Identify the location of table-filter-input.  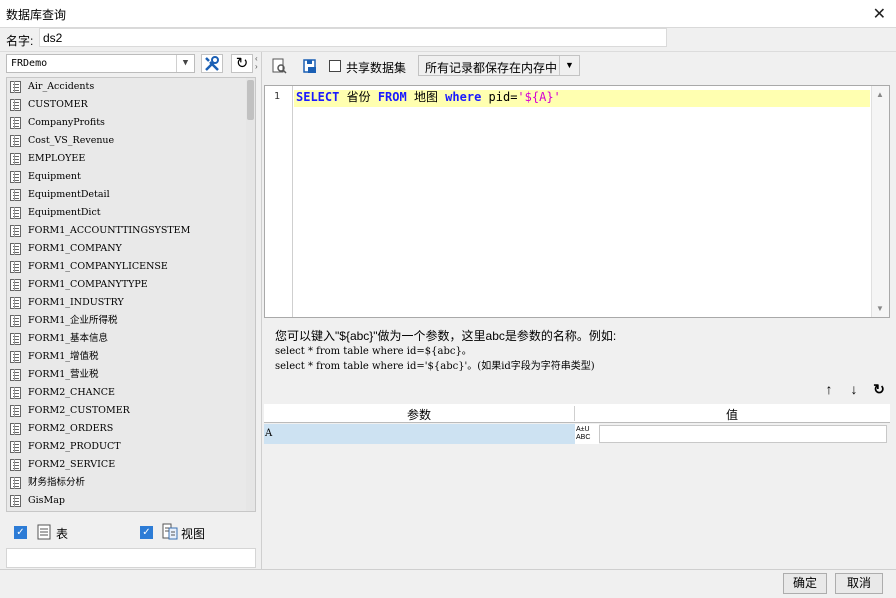
(131, 558).